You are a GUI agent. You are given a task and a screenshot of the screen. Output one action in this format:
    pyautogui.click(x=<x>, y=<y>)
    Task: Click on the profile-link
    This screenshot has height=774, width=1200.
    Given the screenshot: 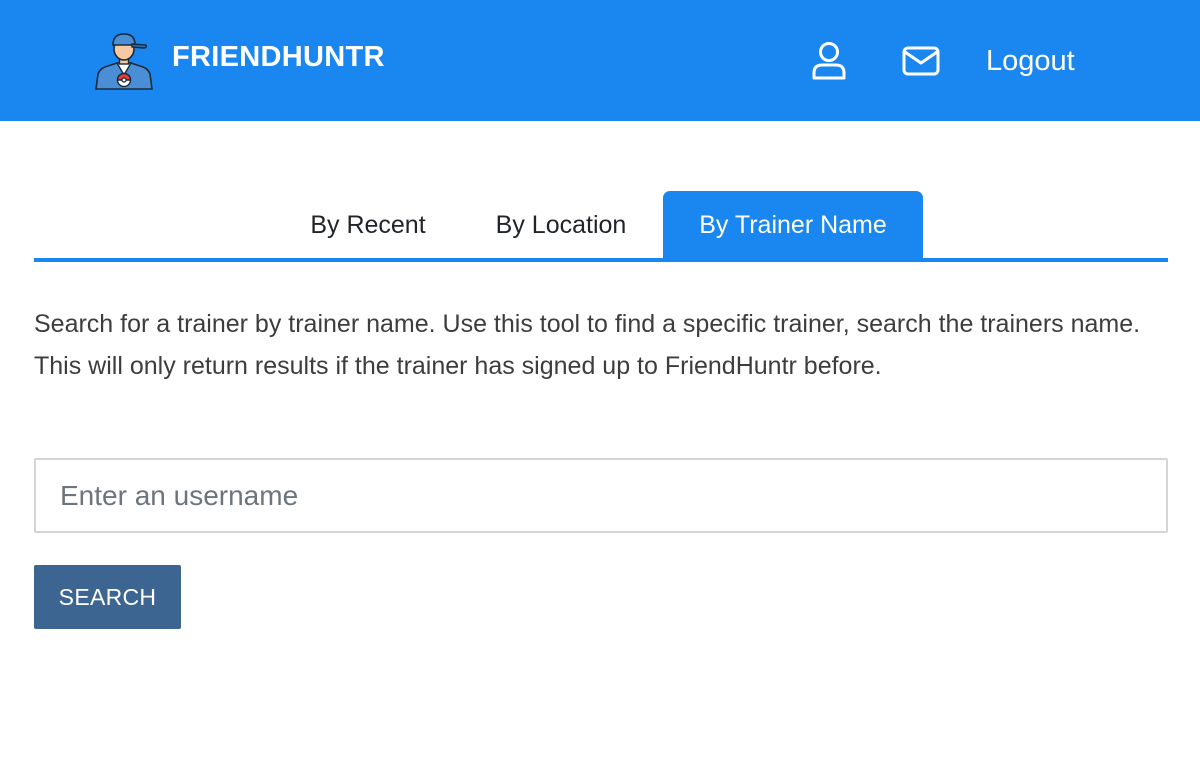 What is the action you would take?
    pyautogui.click(x=829, y=61)
    